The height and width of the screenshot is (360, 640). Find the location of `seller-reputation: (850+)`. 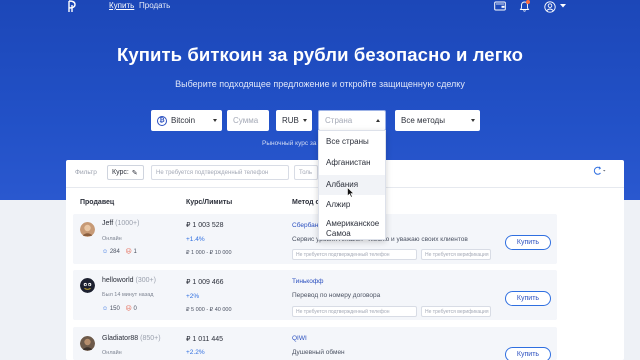

seller-reputation: (850+) is located at coordinates (150, 338).